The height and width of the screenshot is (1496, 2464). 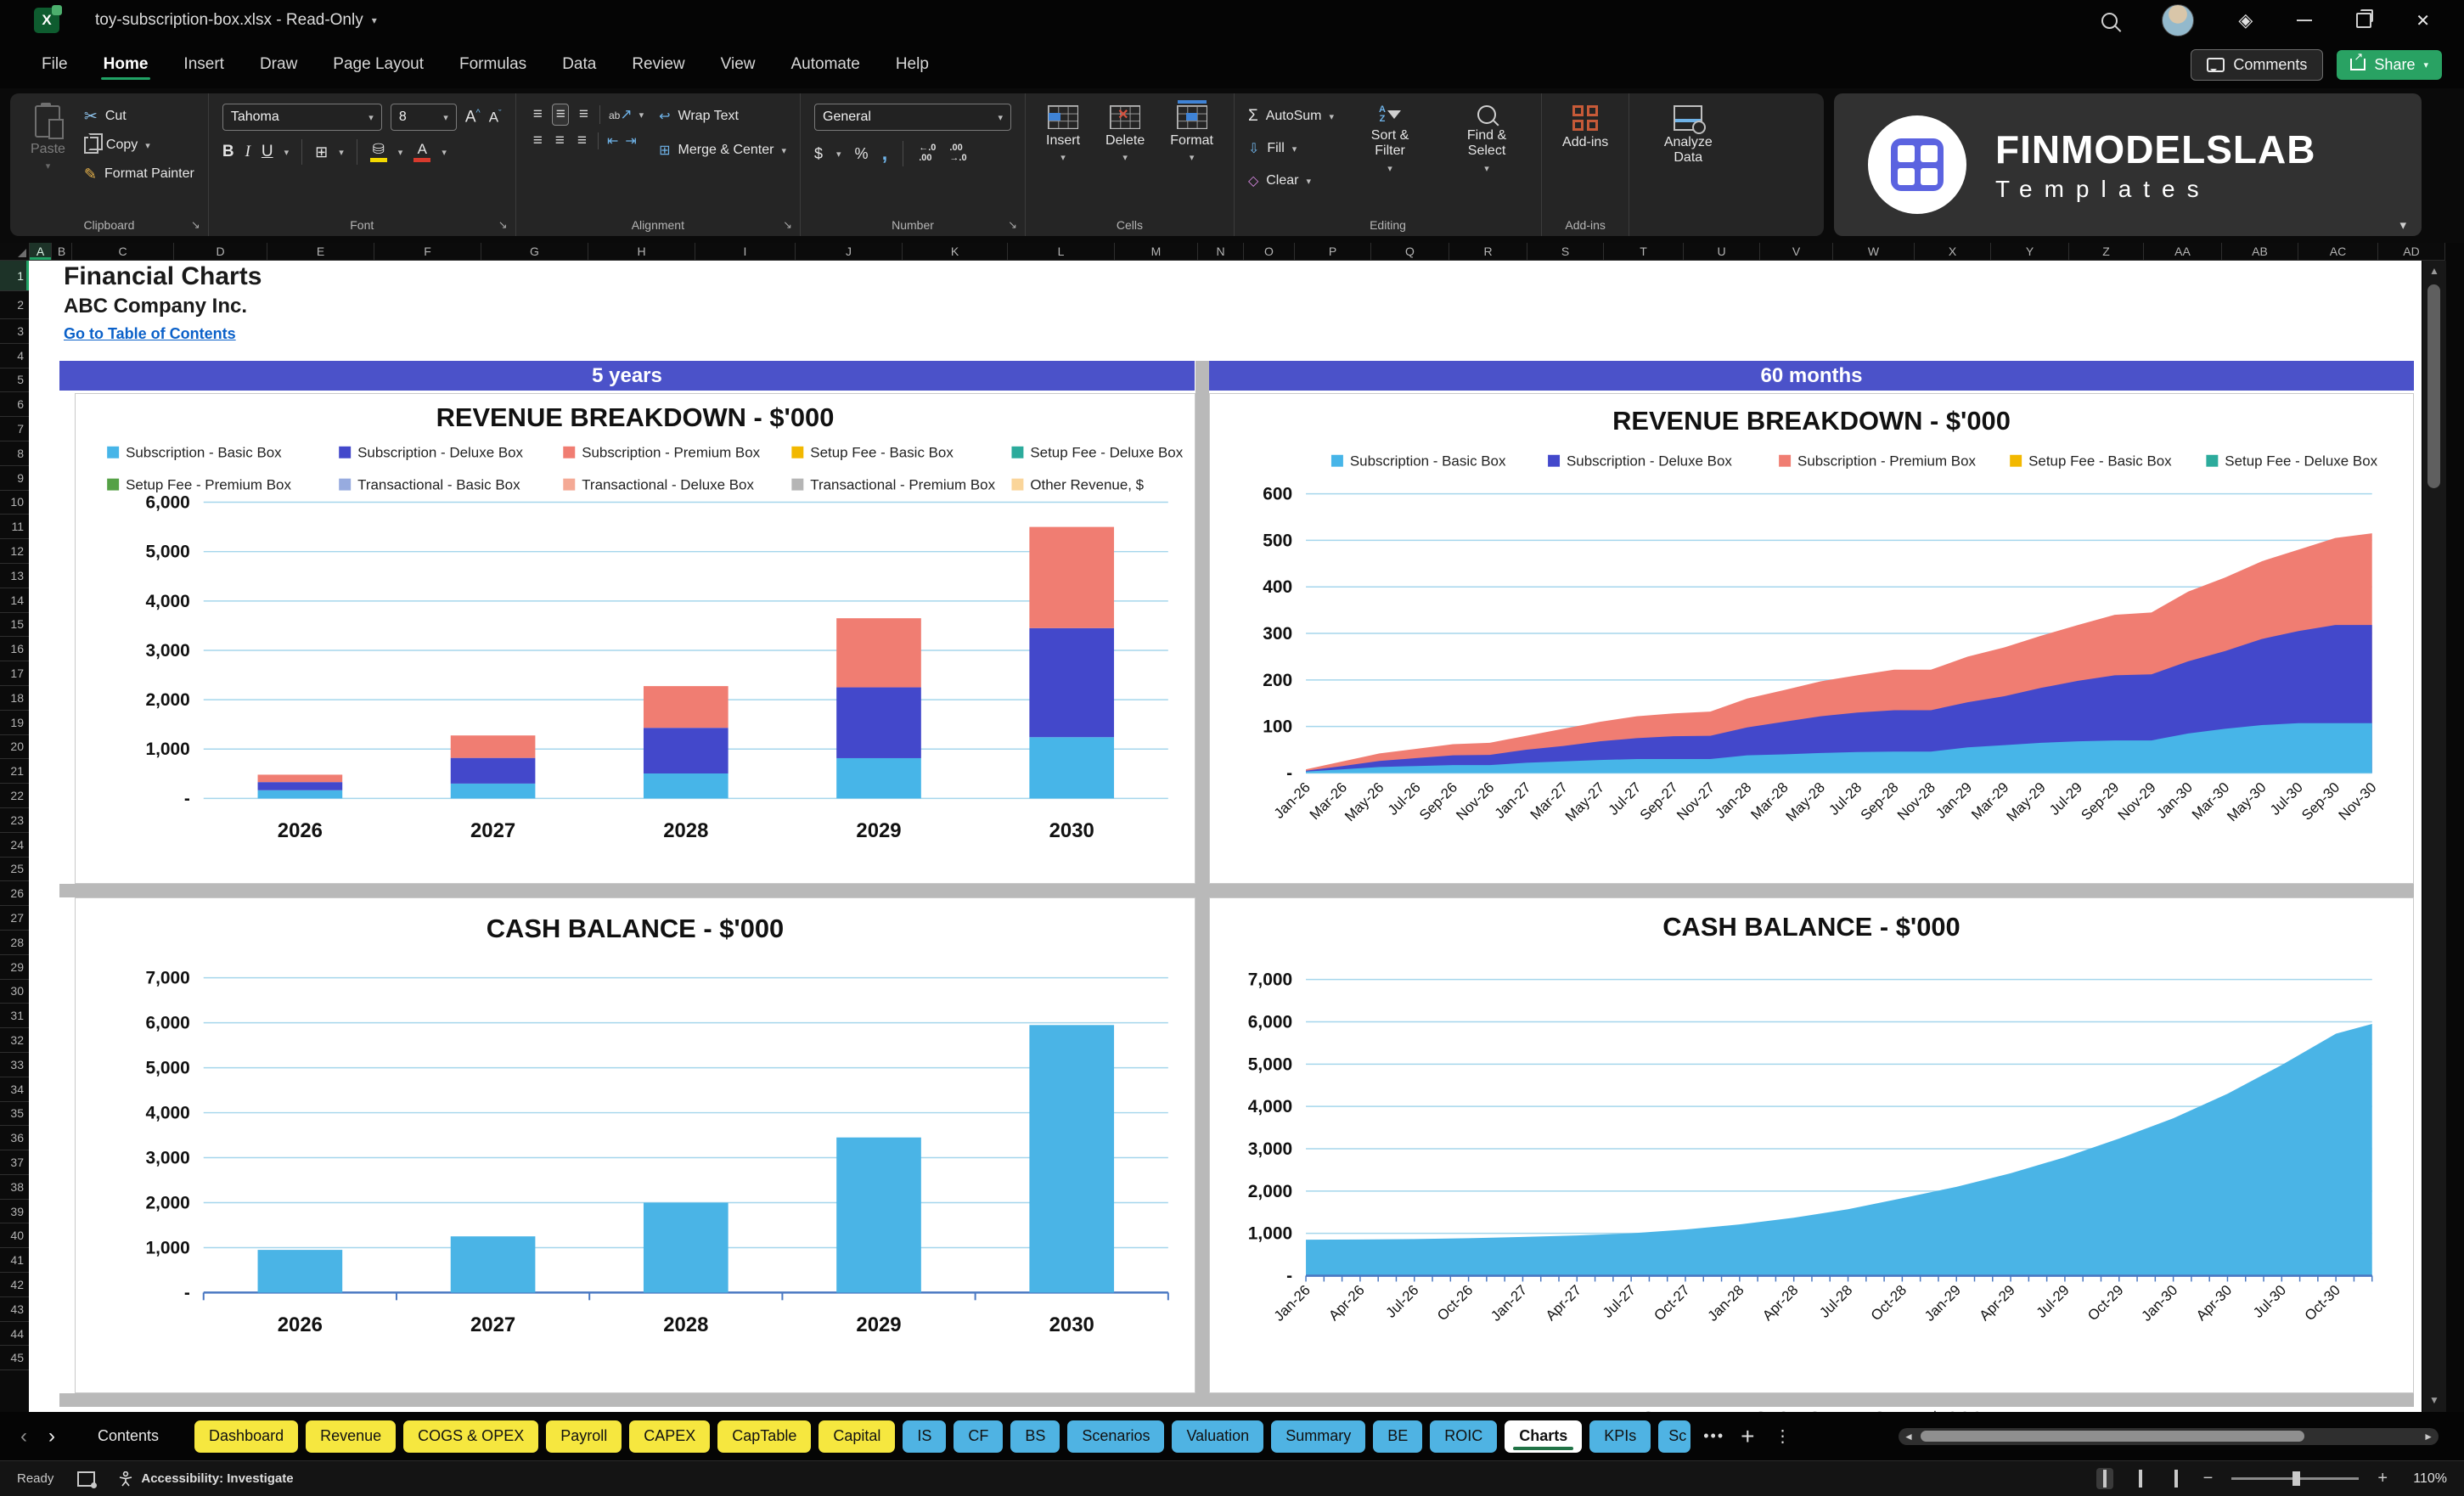 What do you see at coordinates (927, 153) in the screenshot?
I see `increase-decimal-button: ←.0.00` at bounding box center [927, 153].